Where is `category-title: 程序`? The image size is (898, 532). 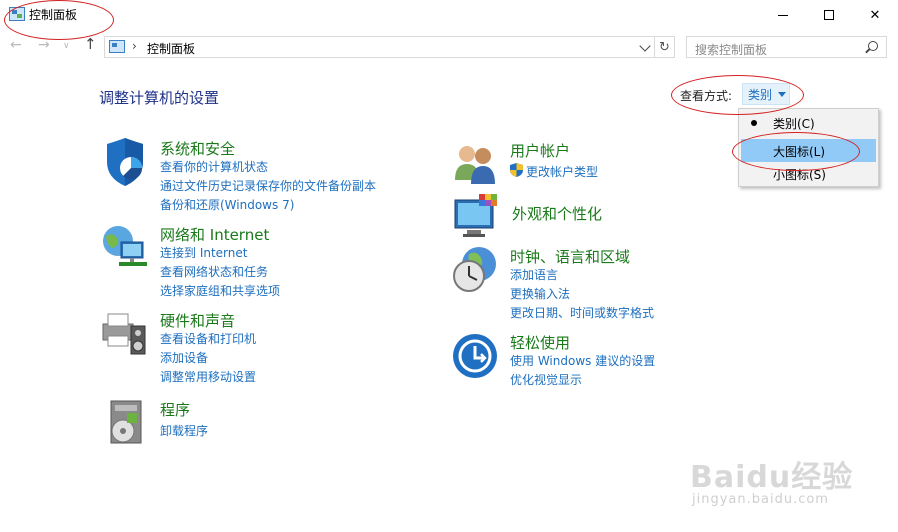 category-title: 程序 is located at coordinates (175, 409).